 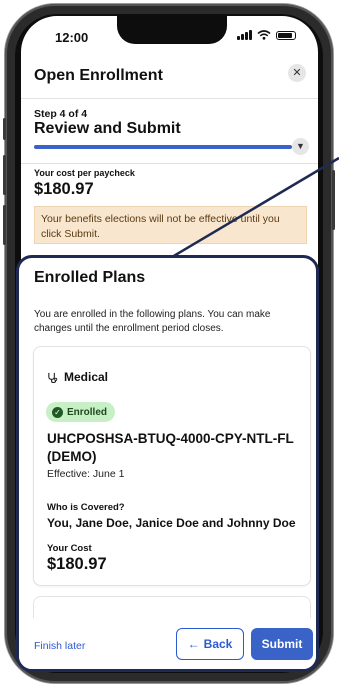 What do you see at coordinates (84, 173) in the screenshot?
I see `cost-per-paycheck-label: Your cost per paycheck` at bounding box center [84, 173].